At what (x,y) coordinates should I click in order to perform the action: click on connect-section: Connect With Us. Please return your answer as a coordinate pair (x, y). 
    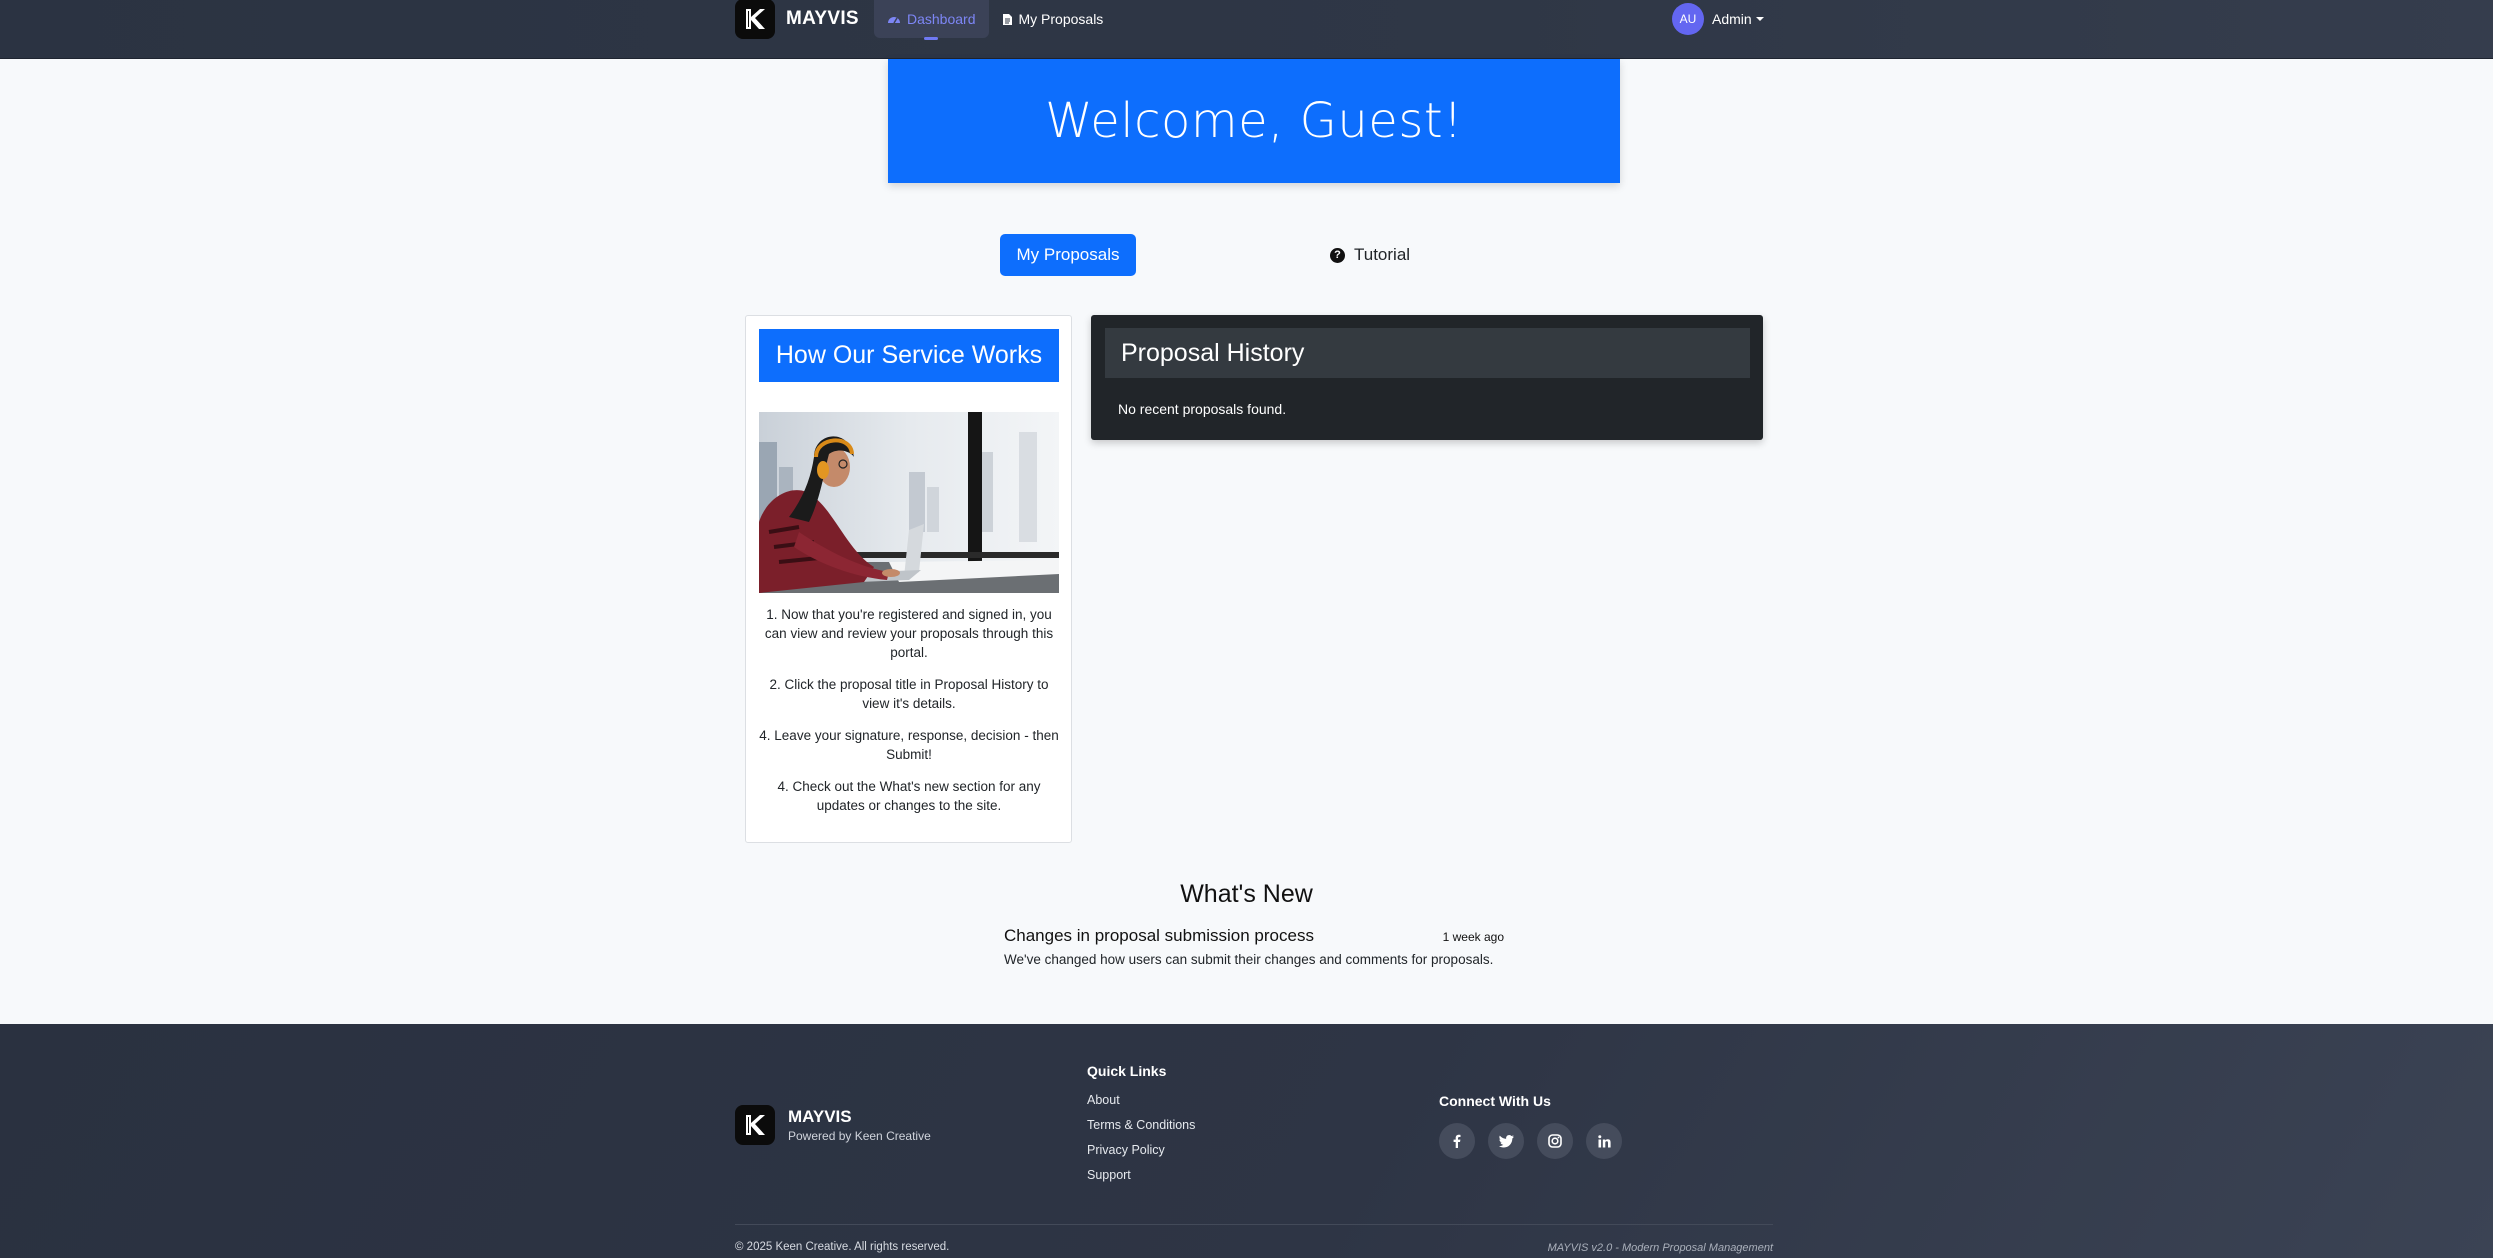
    Looking at the image, I should click on (1530, 1126).